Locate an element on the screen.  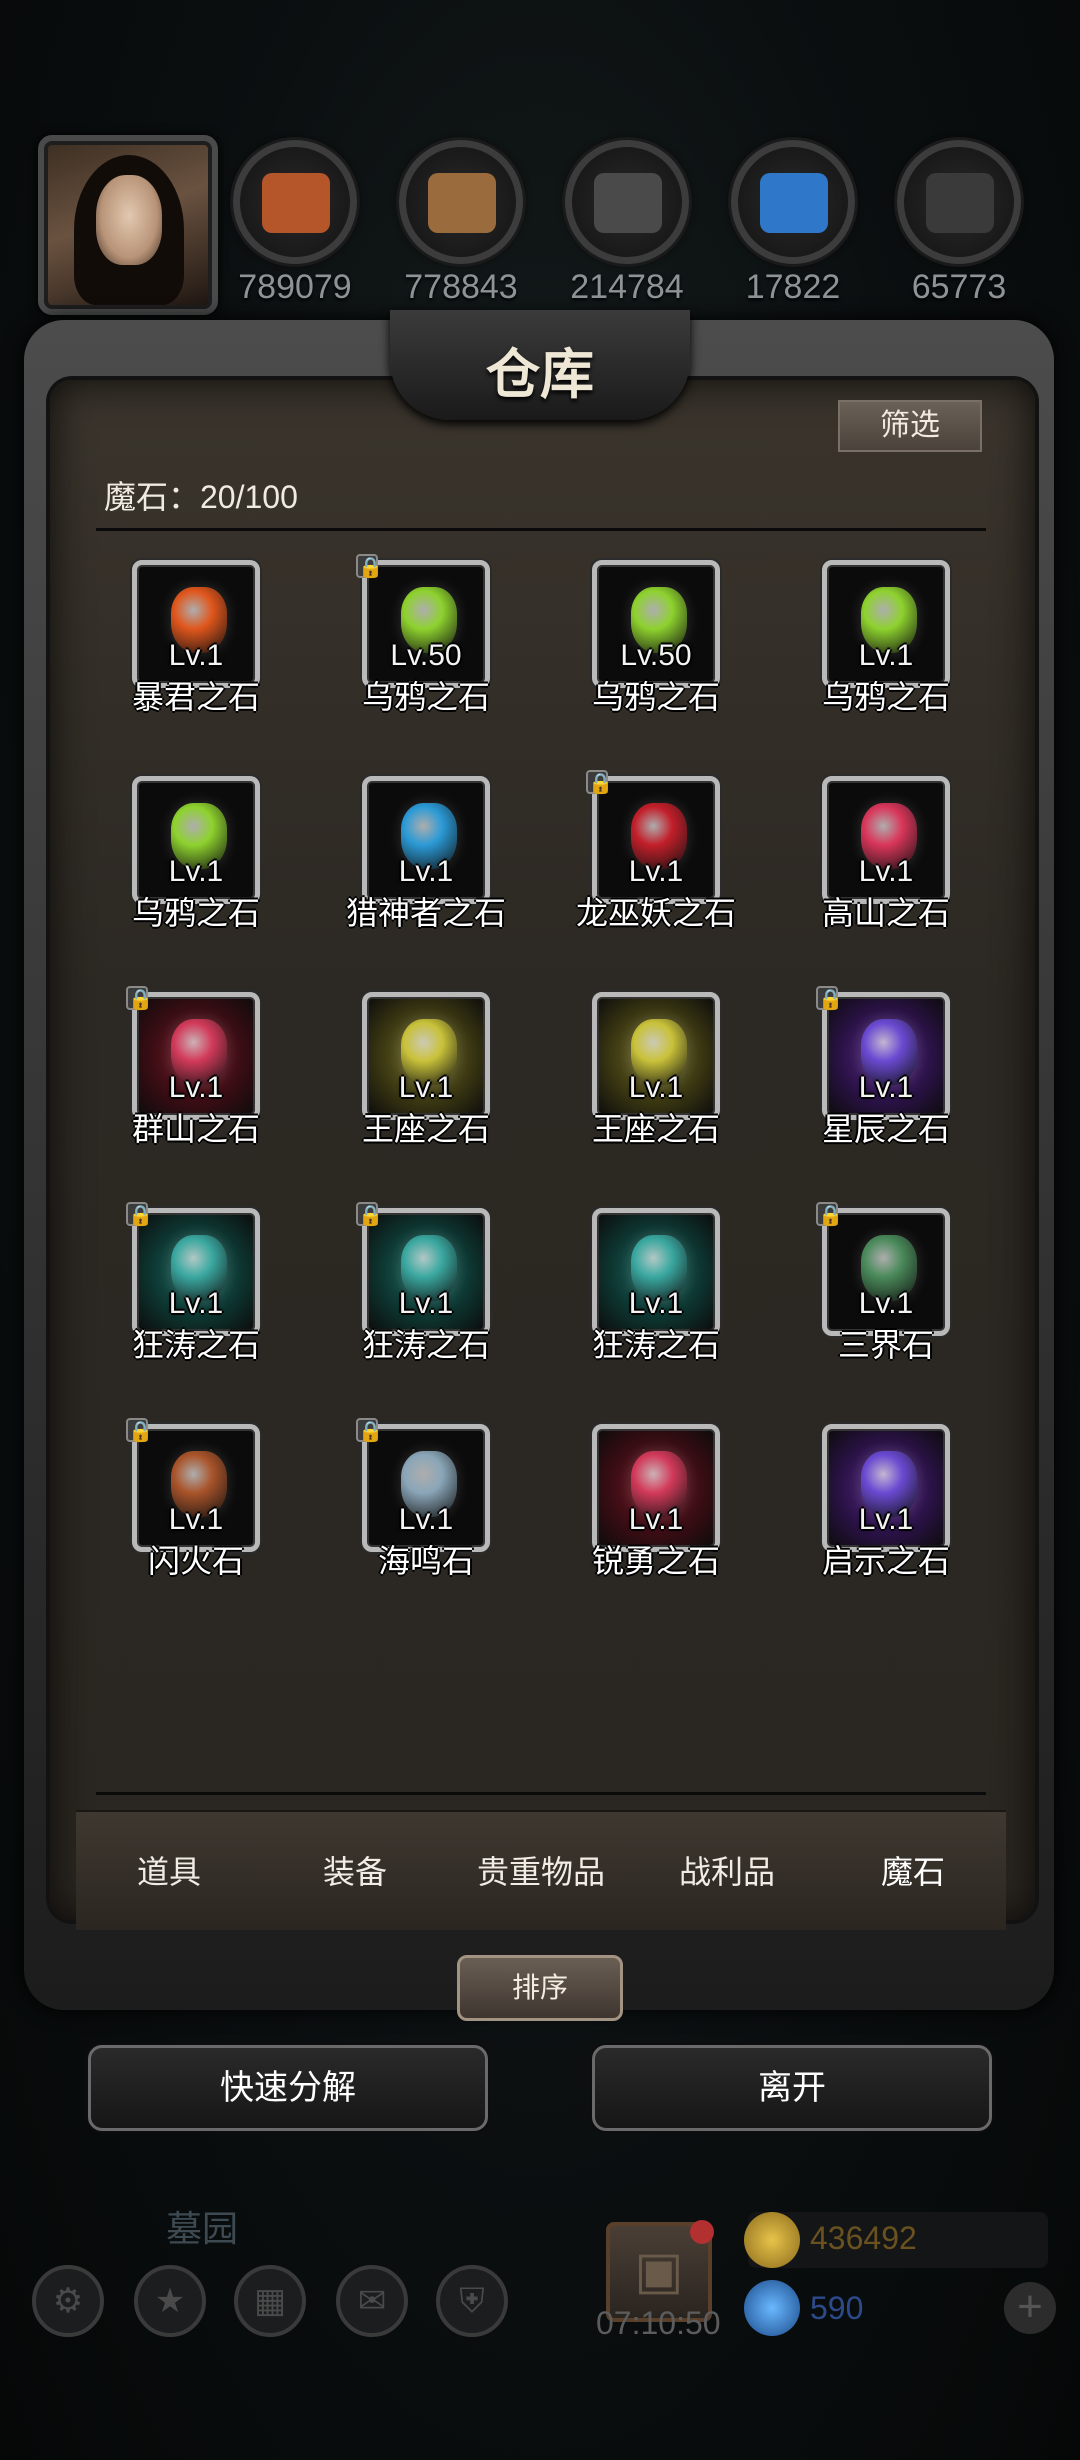
stone-item: Lv.1 🔒 群山之石 is located at coordinates (196, 1089).